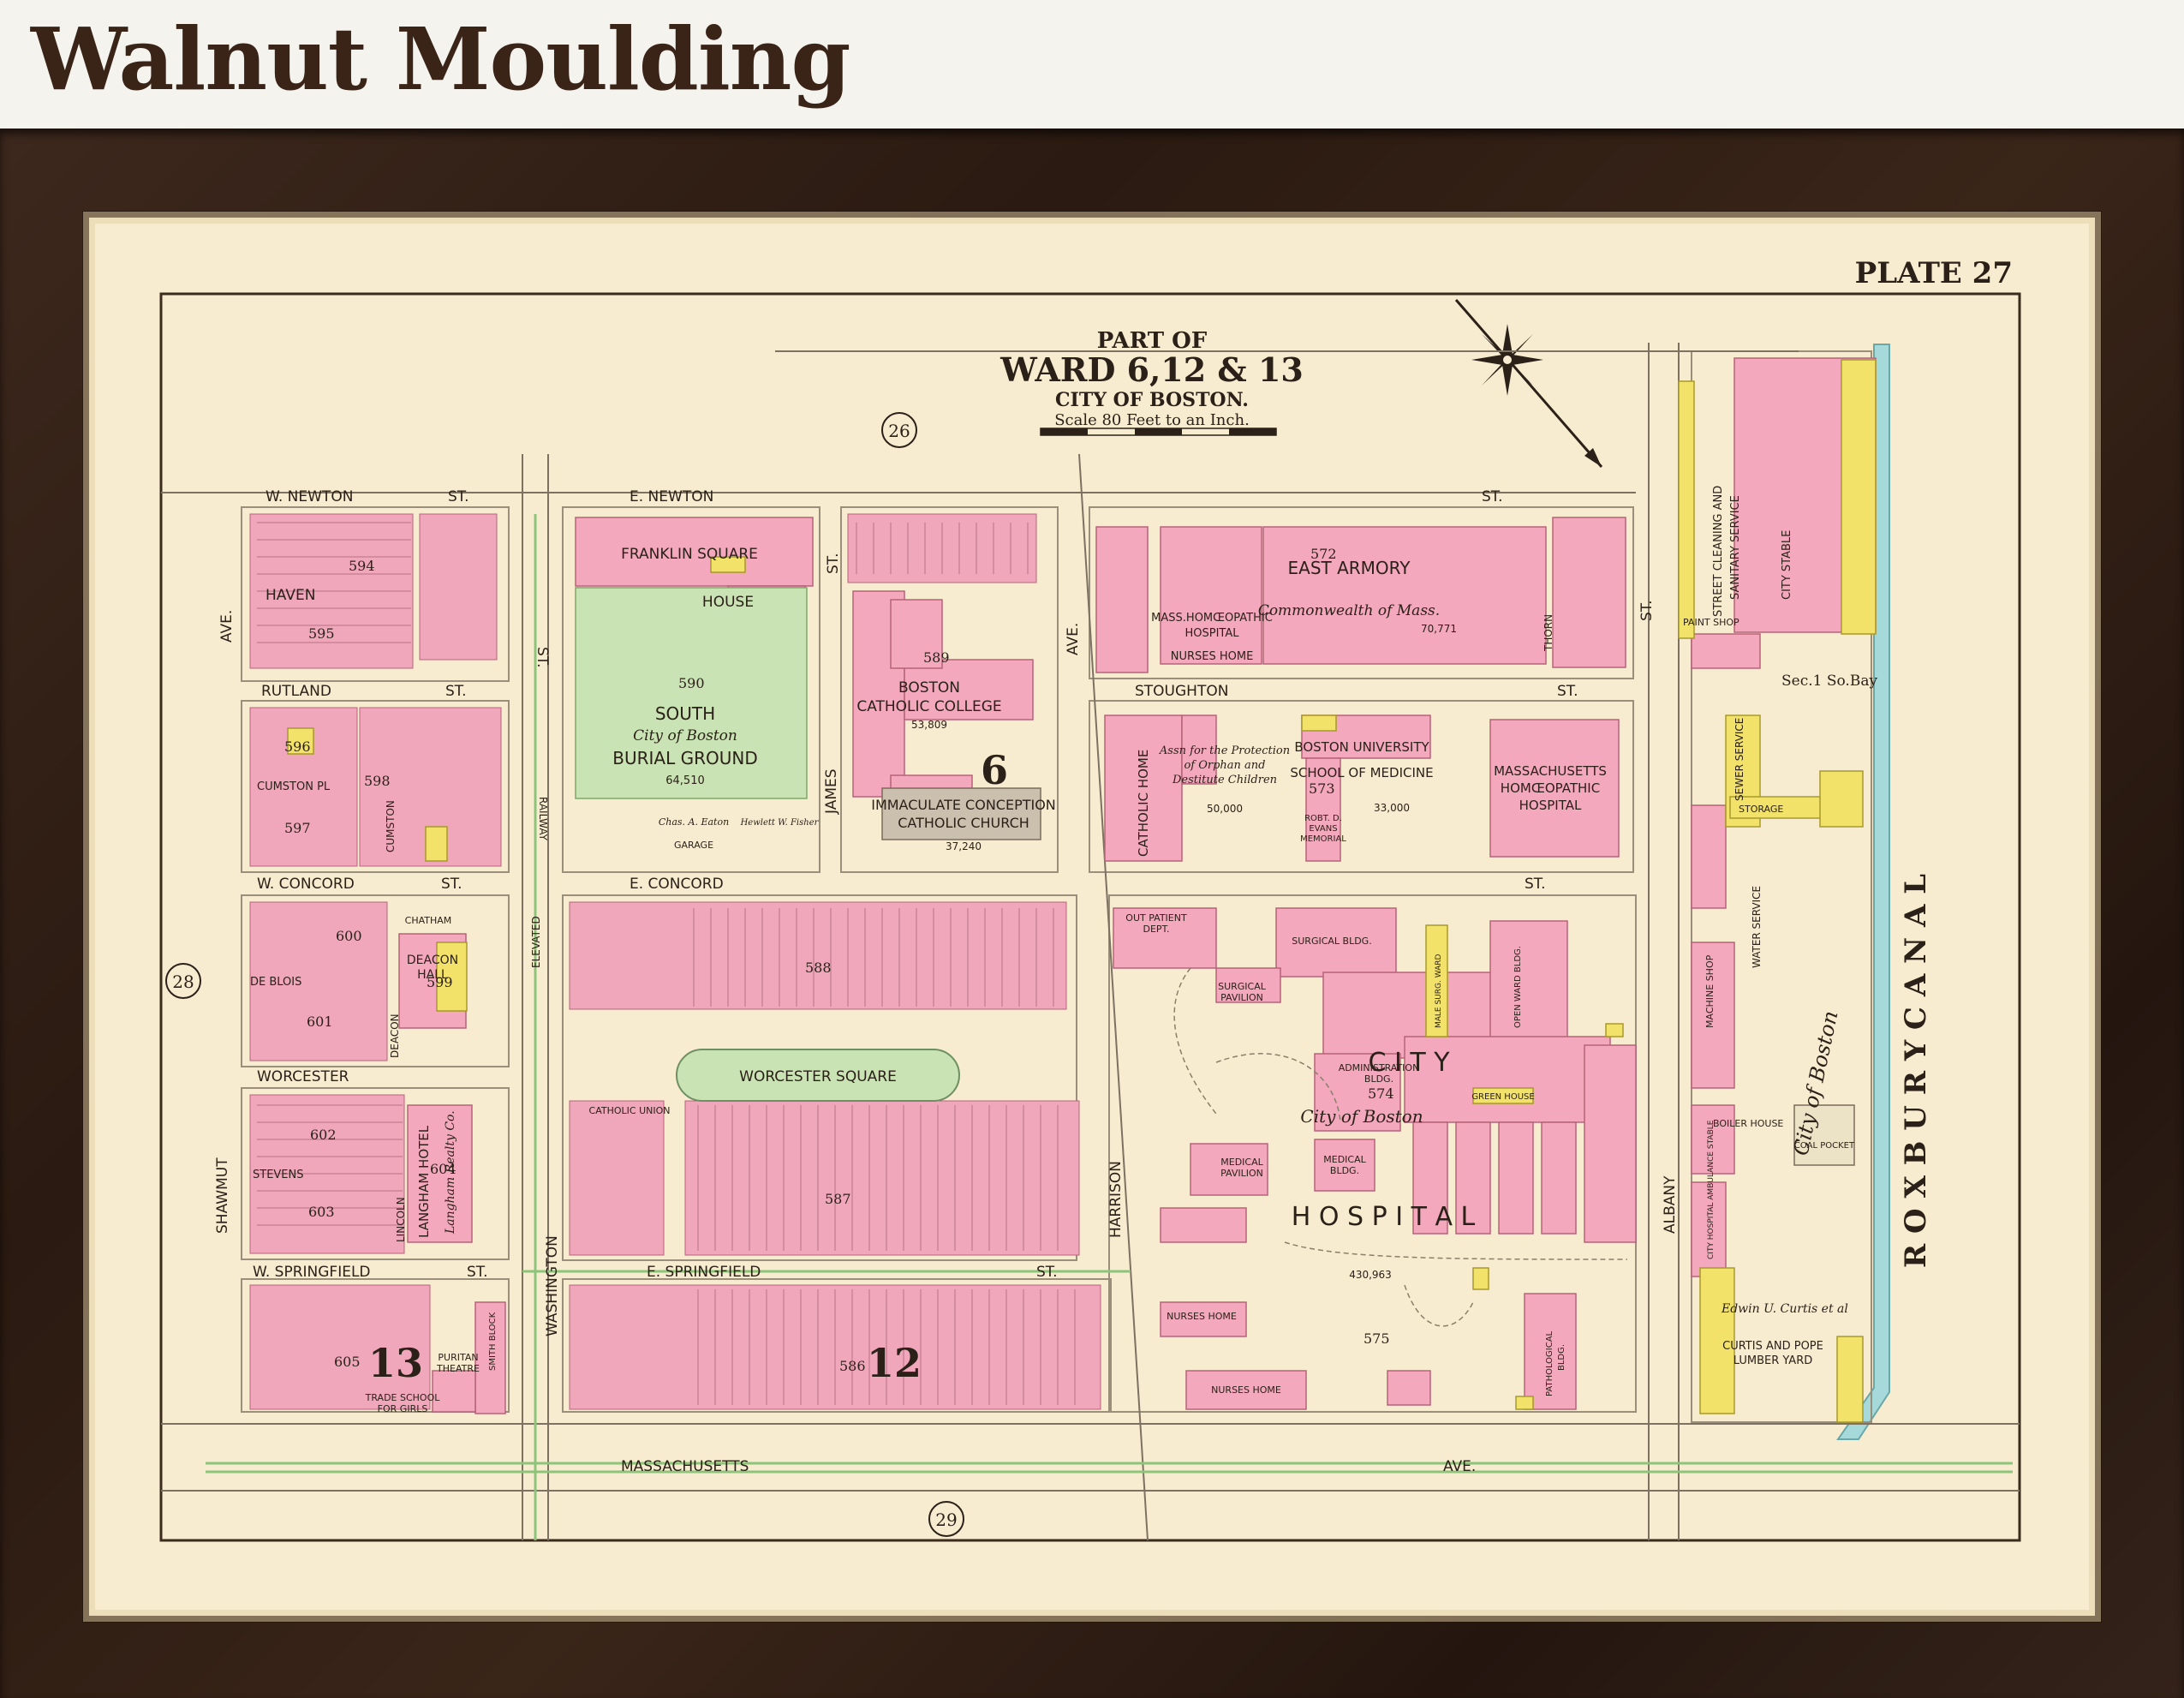 This screenshot has width=2184, height=1698. I want to click on nurses-home-2-label: NURSES HOME, so click(1202, 1317).